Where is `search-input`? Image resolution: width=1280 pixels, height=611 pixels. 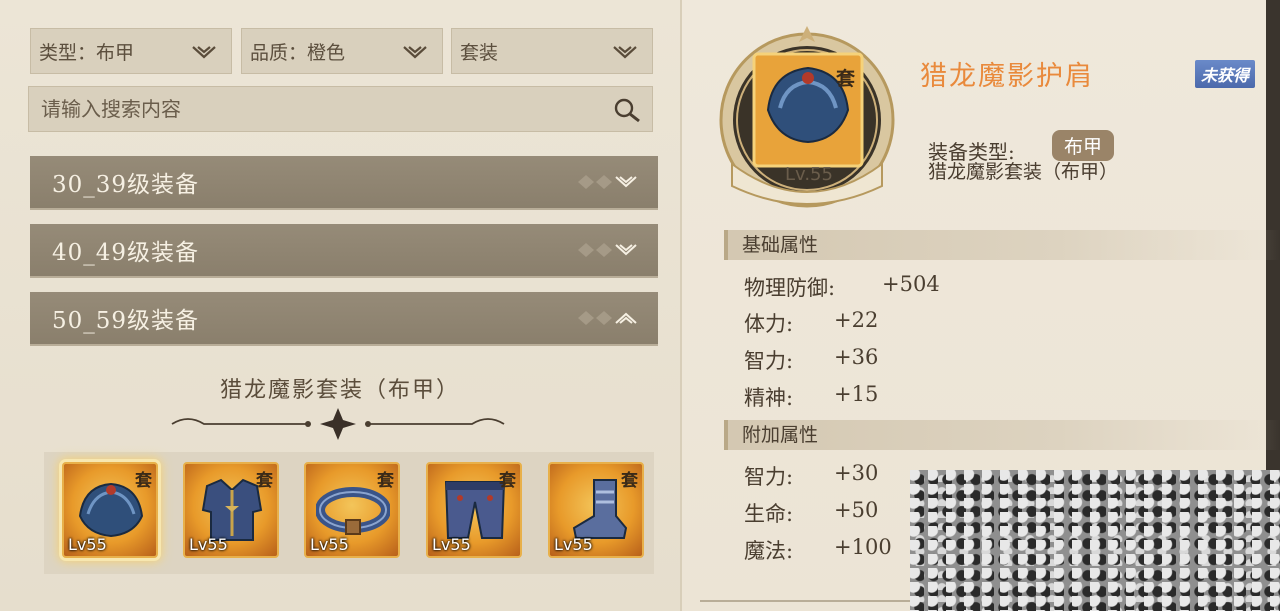 search-input is located at coordinates (321, 109).